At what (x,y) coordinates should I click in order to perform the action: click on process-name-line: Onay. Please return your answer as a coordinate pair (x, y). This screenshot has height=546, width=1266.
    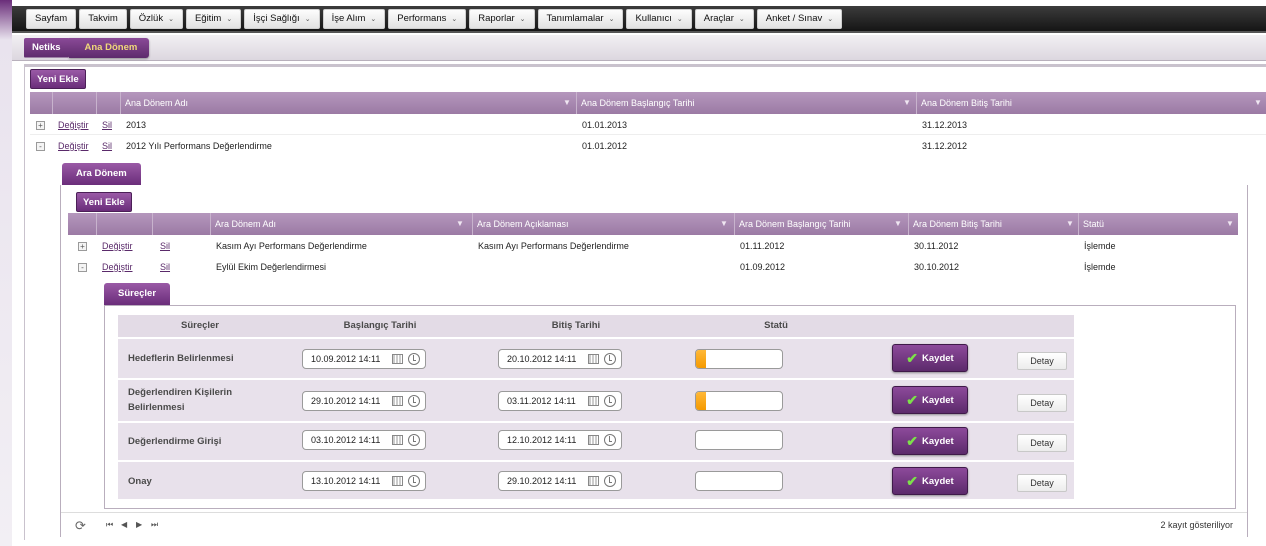
    Looking at the image, I should click on (140, 481).